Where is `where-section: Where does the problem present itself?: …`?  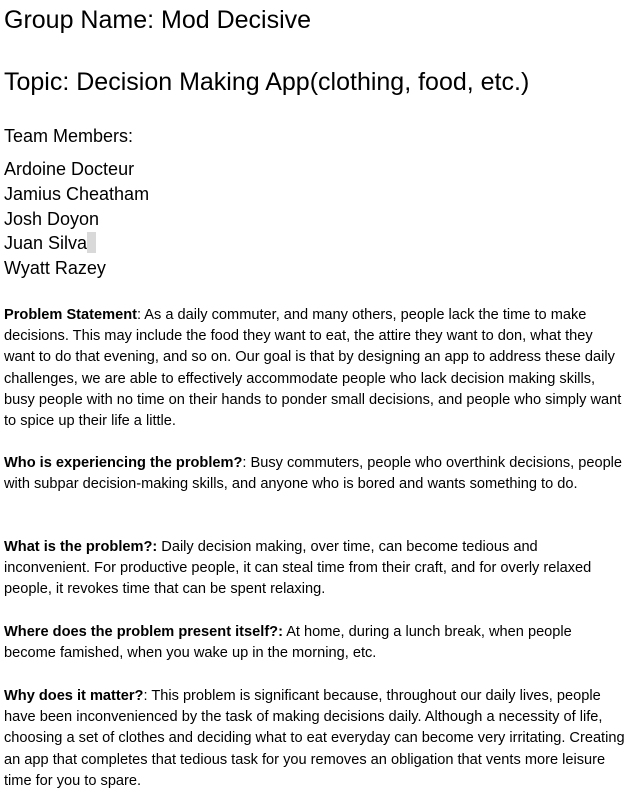
where-section: Where does the problem present itself?: … is located at coordinates (315, 643).